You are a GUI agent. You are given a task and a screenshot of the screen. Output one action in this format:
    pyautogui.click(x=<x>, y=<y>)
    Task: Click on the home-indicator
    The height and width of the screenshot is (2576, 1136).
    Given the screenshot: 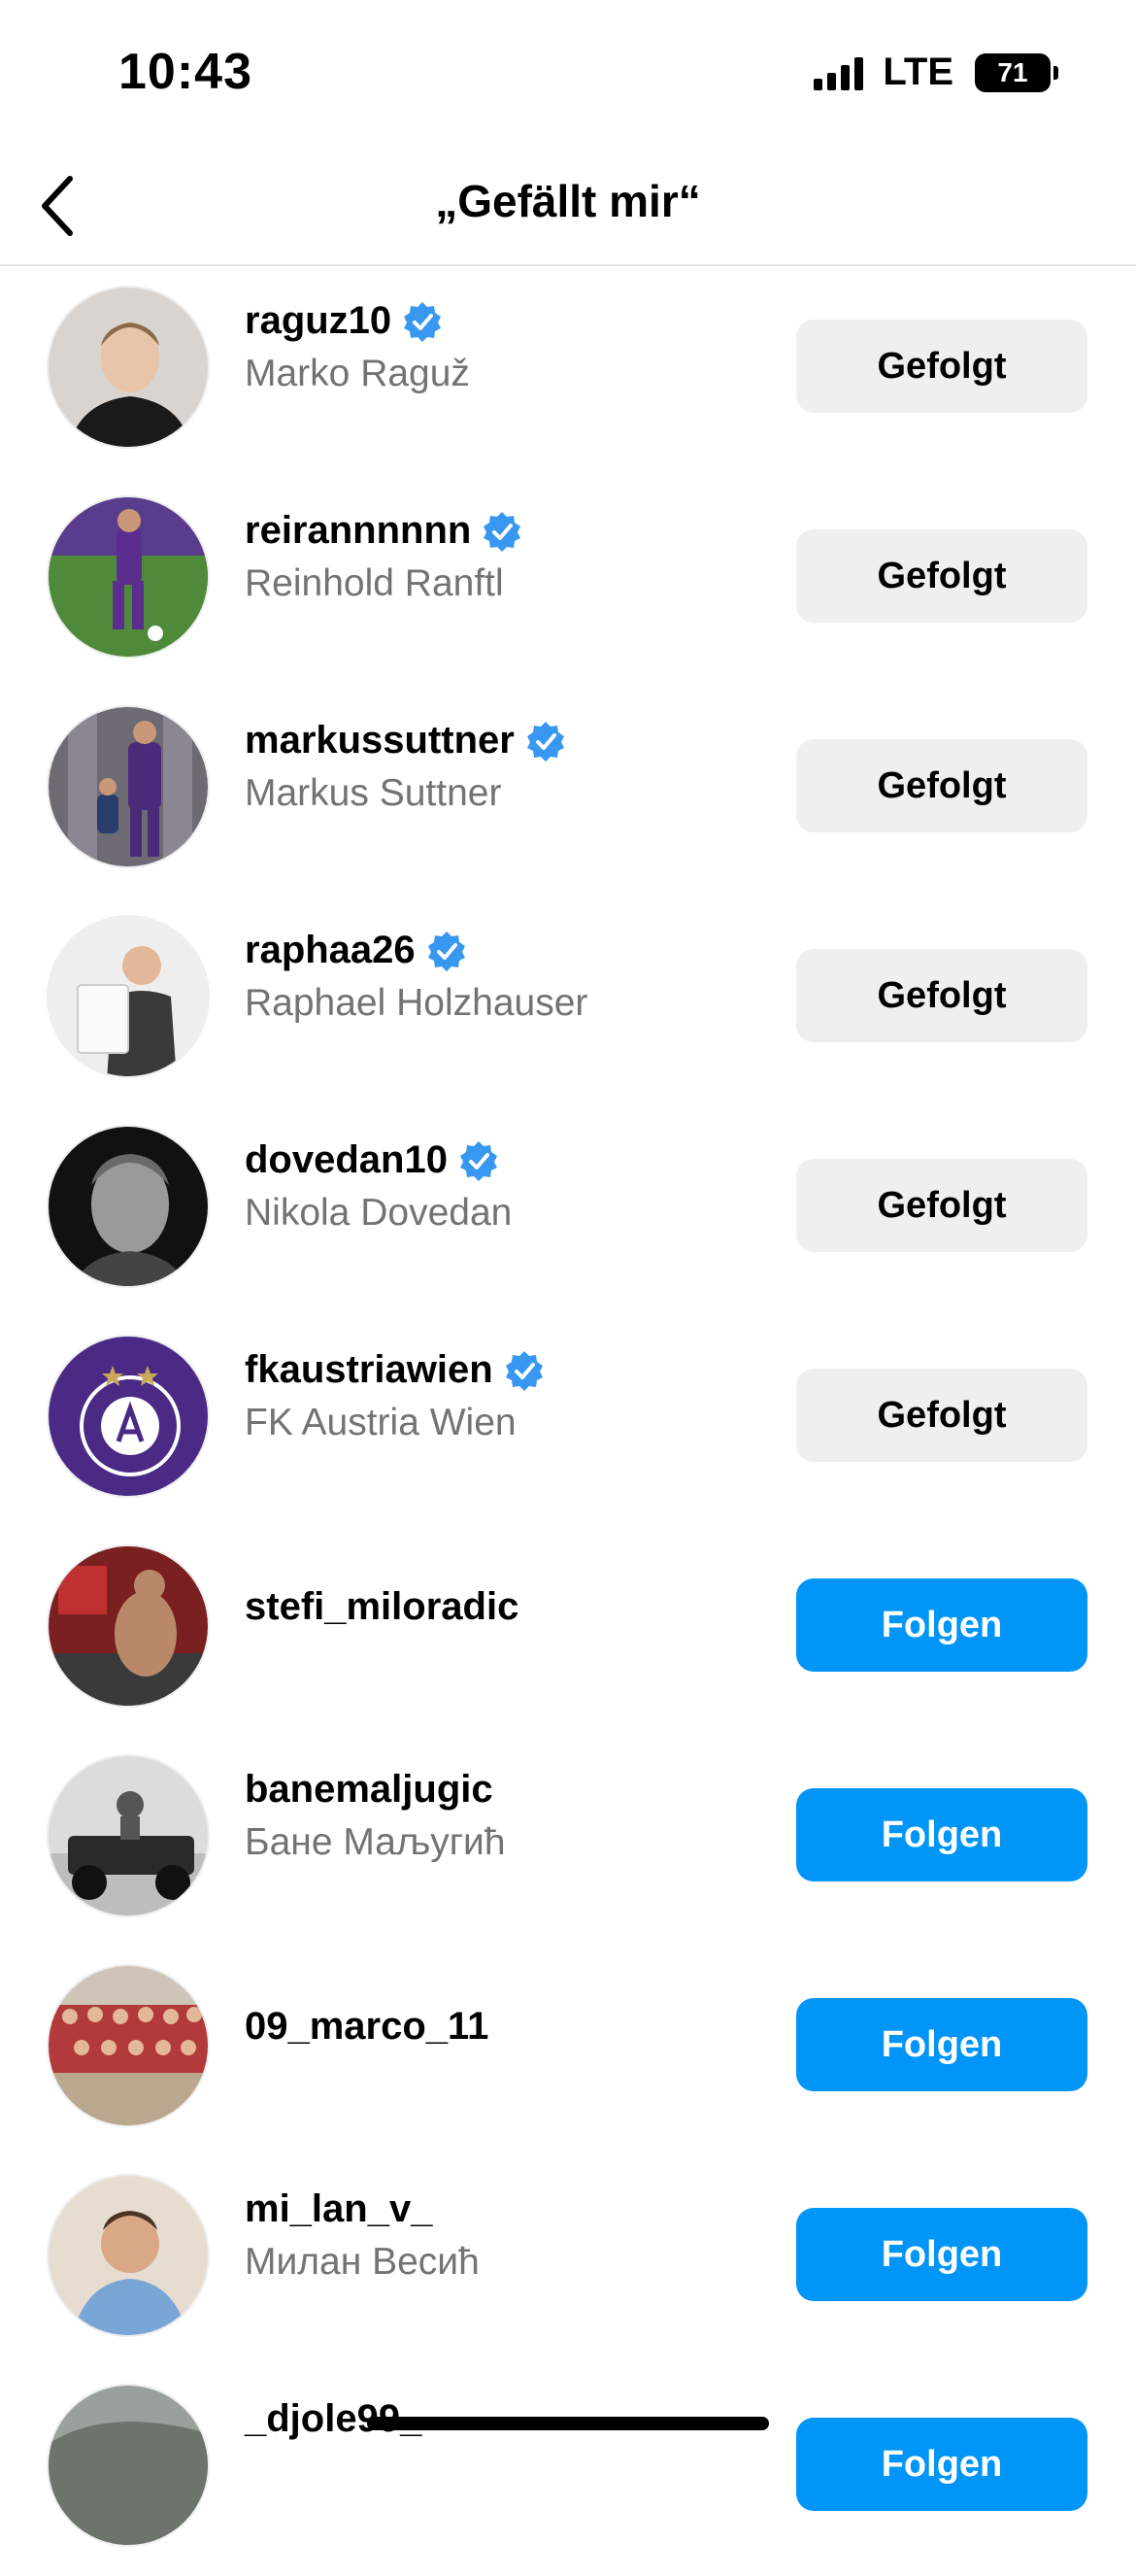 What is the action you would take?
    pyautogui.click(x=568, y=2423)
    